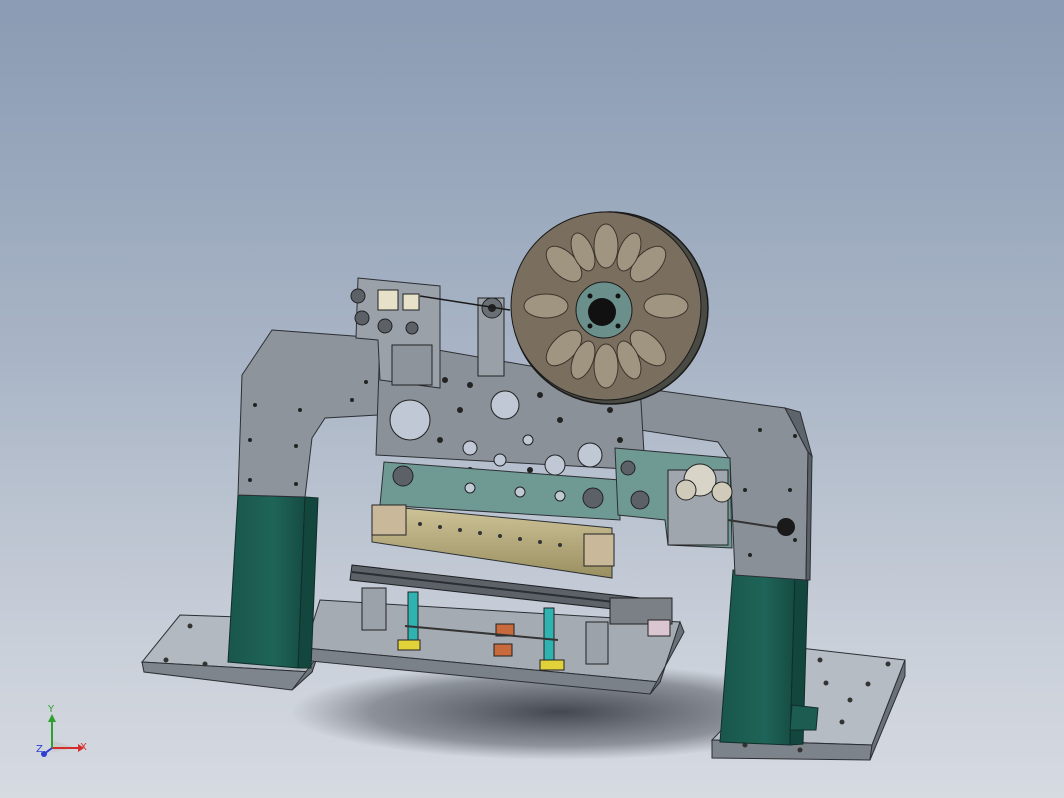 The width and height of the screenshot is (1064, 798). Describe the element at coordinates (609, 308) in the screenshot. I see `material-reel` at that location.